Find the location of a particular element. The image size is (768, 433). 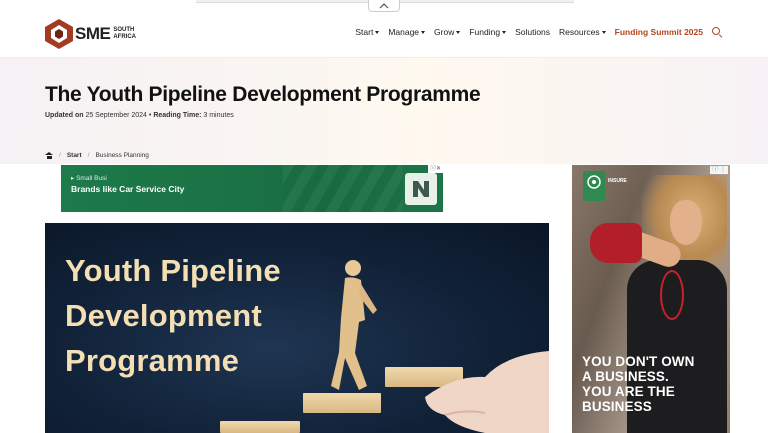

nav-label: Funding Summit 2025 is located at coordinates (658, 32).